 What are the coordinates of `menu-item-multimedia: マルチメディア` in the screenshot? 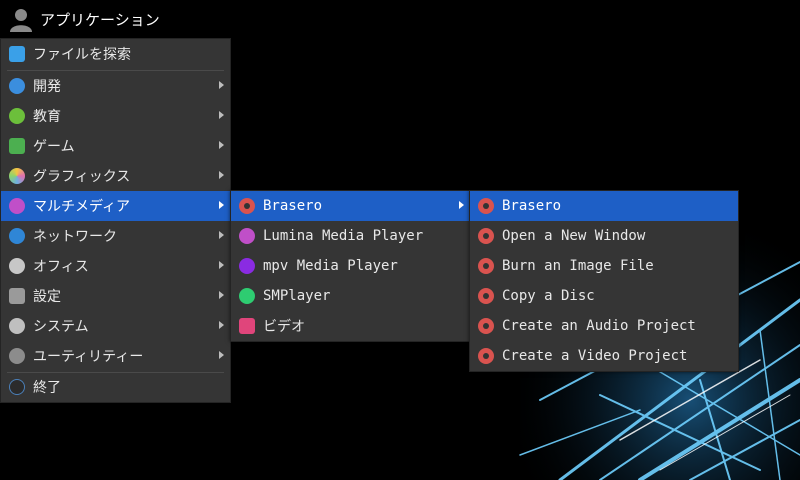 It's located at (115, 206).